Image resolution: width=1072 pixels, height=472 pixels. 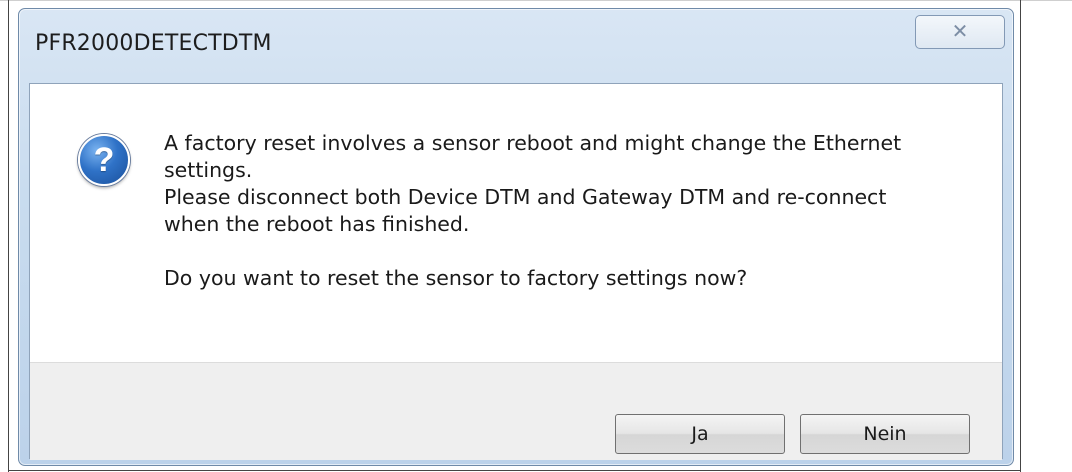 I want to click on title-bar: PFR2000DETECTDTM ✕, so click(x=516, y=46).